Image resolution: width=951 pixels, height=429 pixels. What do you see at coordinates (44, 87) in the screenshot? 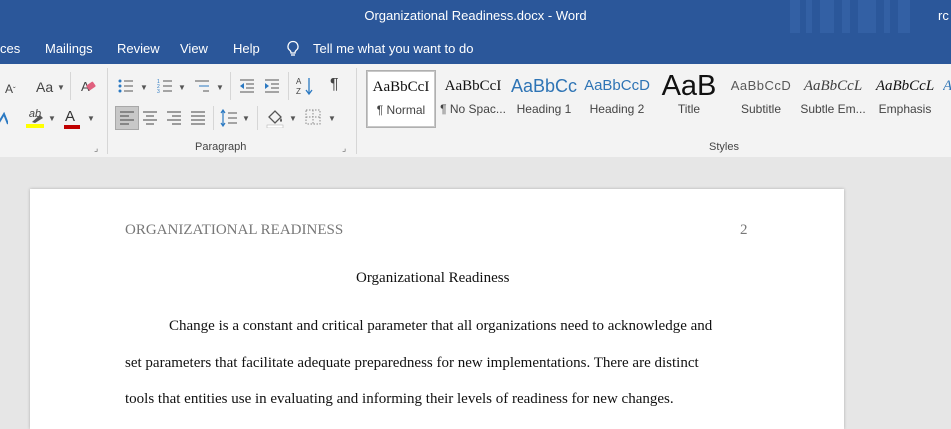
I see `change-case-button: Aa` at bounding box center [44, 87].